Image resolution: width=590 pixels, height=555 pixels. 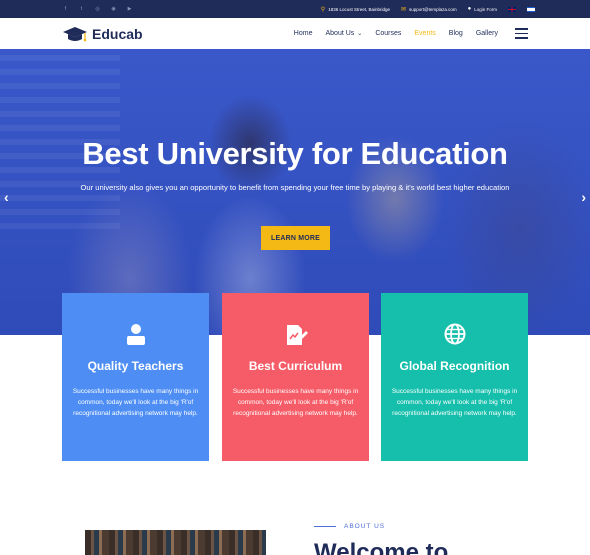 What do you see at coordinates (75, 33) in the screenshot?
I see `graduation-cap-icon` at bounding box center [75, 33].